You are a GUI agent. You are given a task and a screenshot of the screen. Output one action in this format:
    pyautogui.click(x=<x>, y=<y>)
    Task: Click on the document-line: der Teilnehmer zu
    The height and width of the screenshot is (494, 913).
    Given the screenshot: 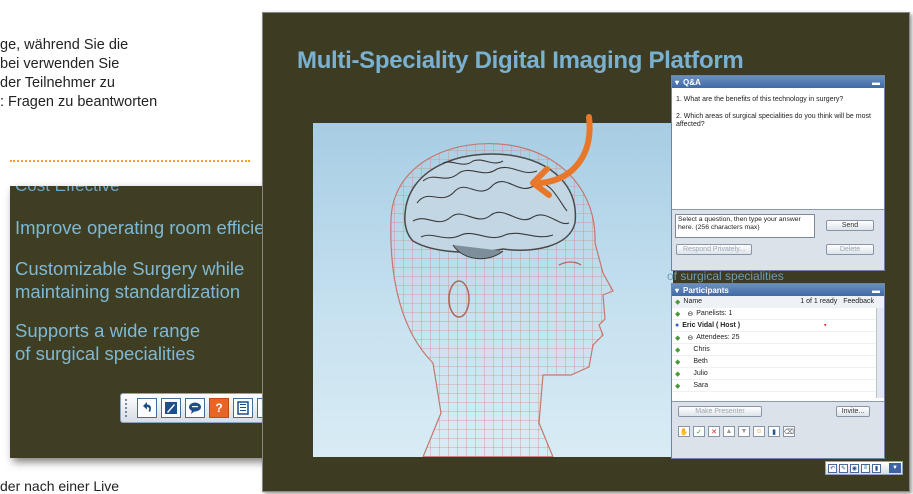 What is the action you would take?
    pyautogui.click(x=57, y=83)
    